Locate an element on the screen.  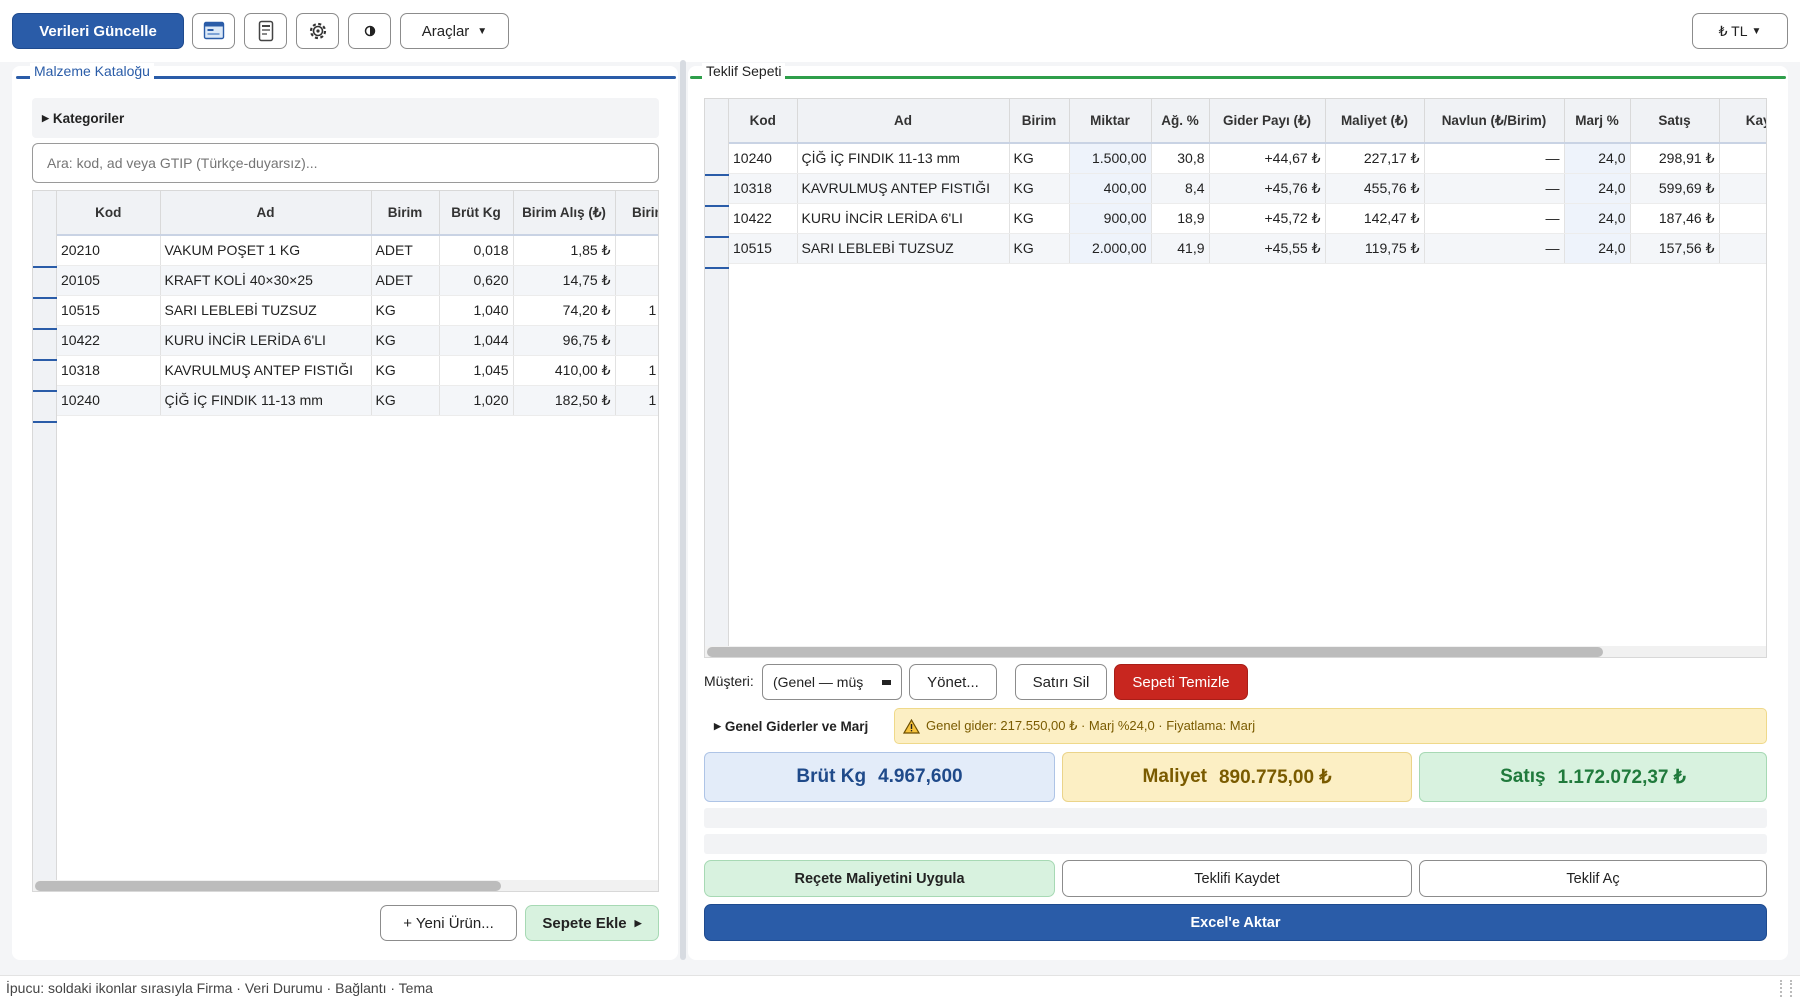
catalog-horizontal-scrollbar is located at coordinates (345, 885).